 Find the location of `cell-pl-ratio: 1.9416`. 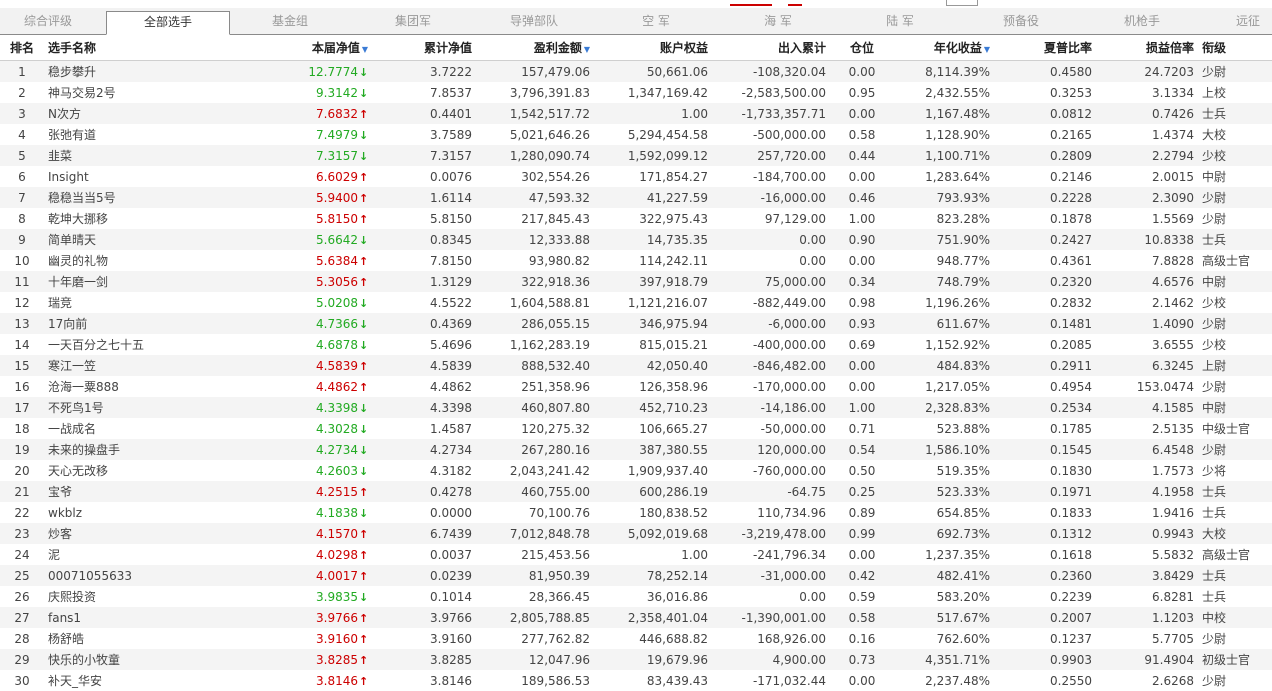

cell-pl-ratio: 1.9416 is located at coordinates (1147, 512).